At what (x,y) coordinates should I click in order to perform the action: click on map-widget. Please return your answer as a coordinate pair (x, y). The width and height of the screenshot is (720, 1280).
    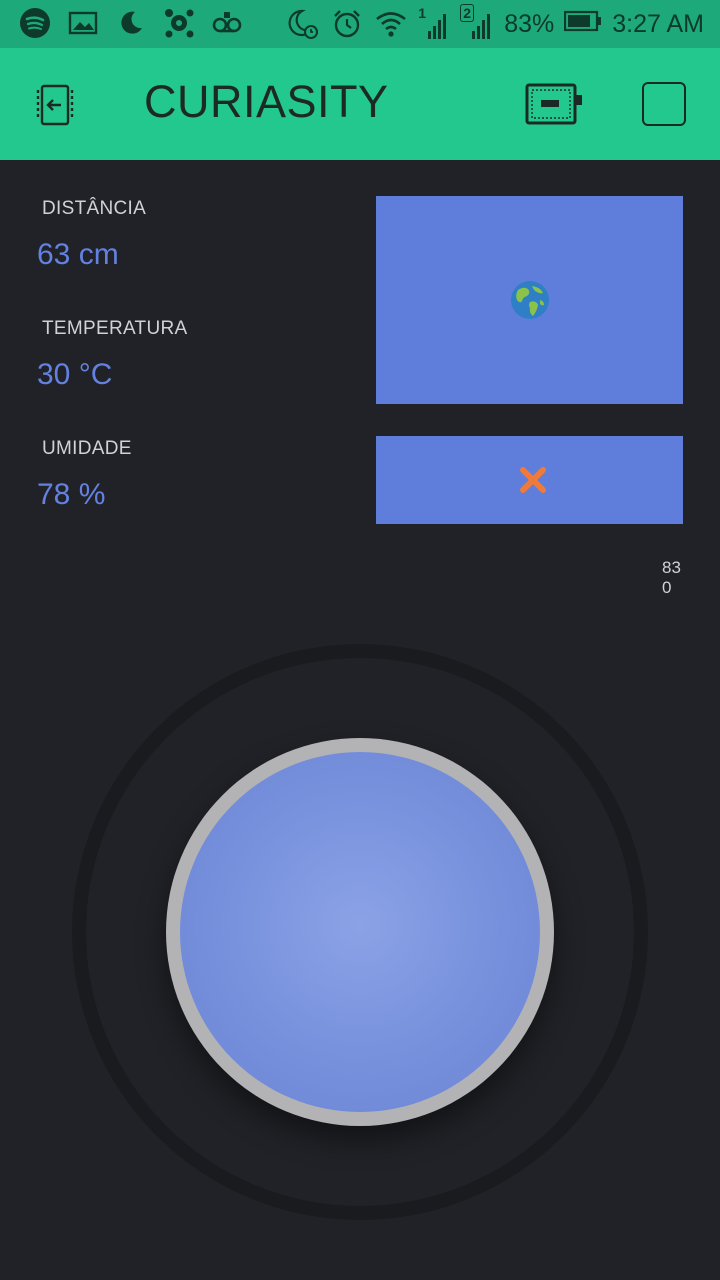
    Looking at the image, I should click on (529, 300).